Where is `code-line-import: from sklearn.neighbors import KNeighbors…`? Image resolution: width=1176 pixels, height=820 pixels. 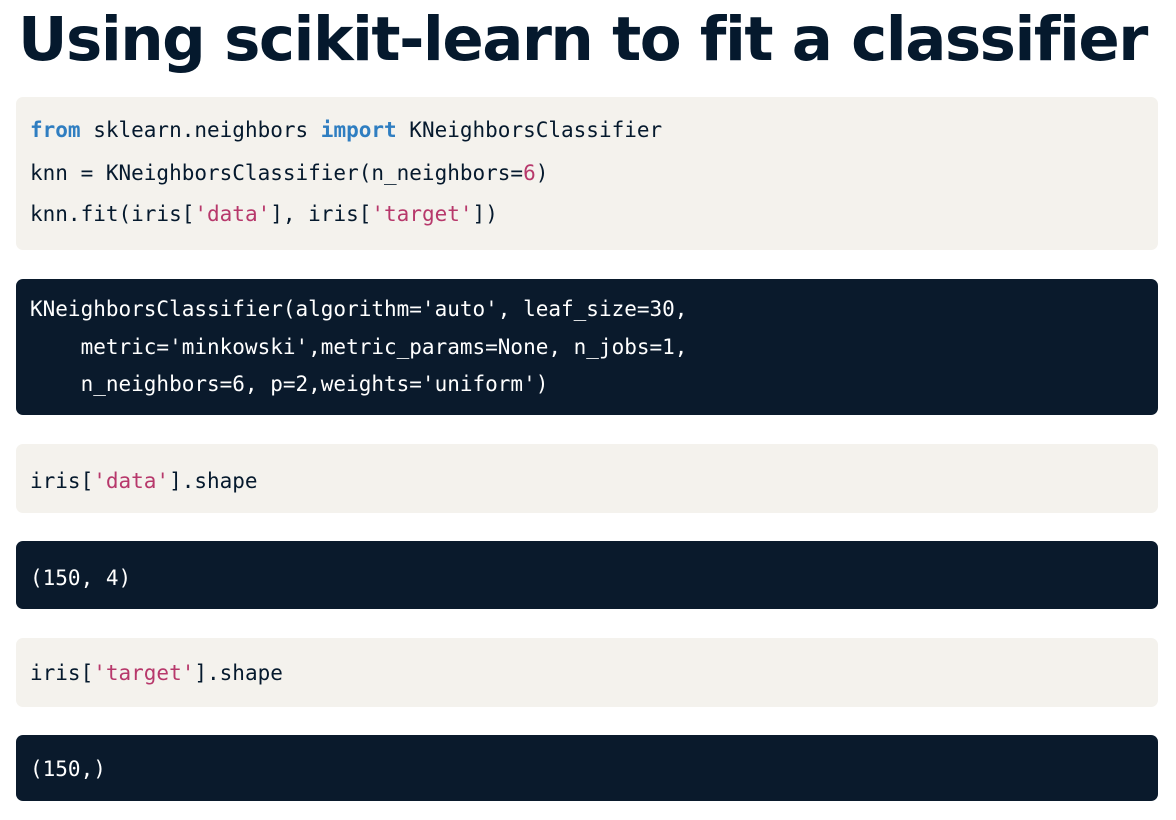
code-line-import: from sklearn.neighbors import KNeighbors… is located at coordinates (346, 130).